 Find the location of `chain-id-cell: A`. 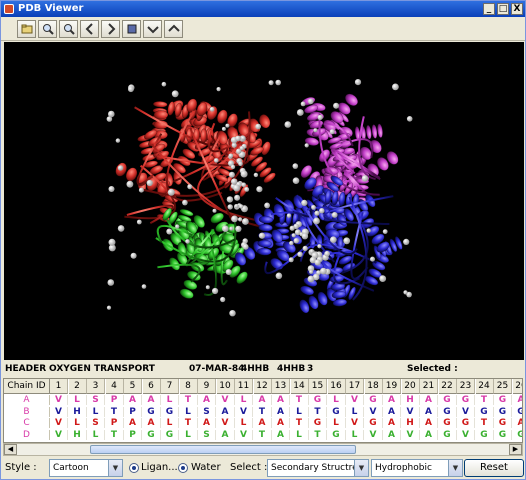

chain-id-cell: A is located at coordinates (27, 400).